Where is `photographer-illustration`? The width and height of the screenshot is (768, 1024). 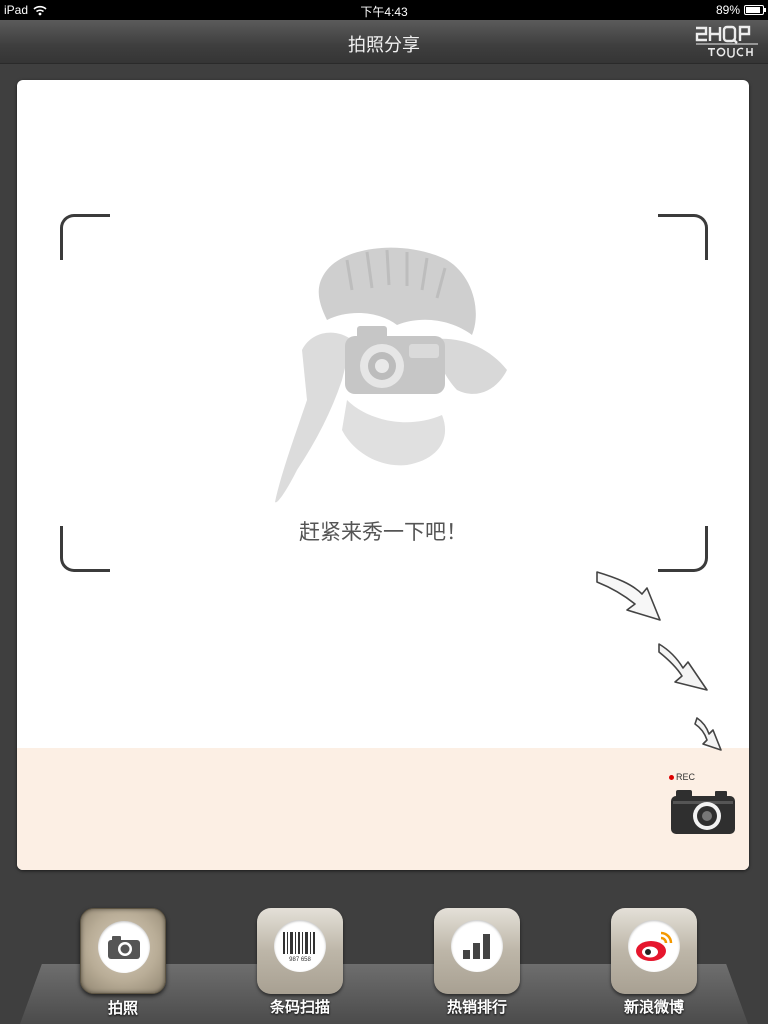
photographer-illustration is located at coordinates (391, 375).